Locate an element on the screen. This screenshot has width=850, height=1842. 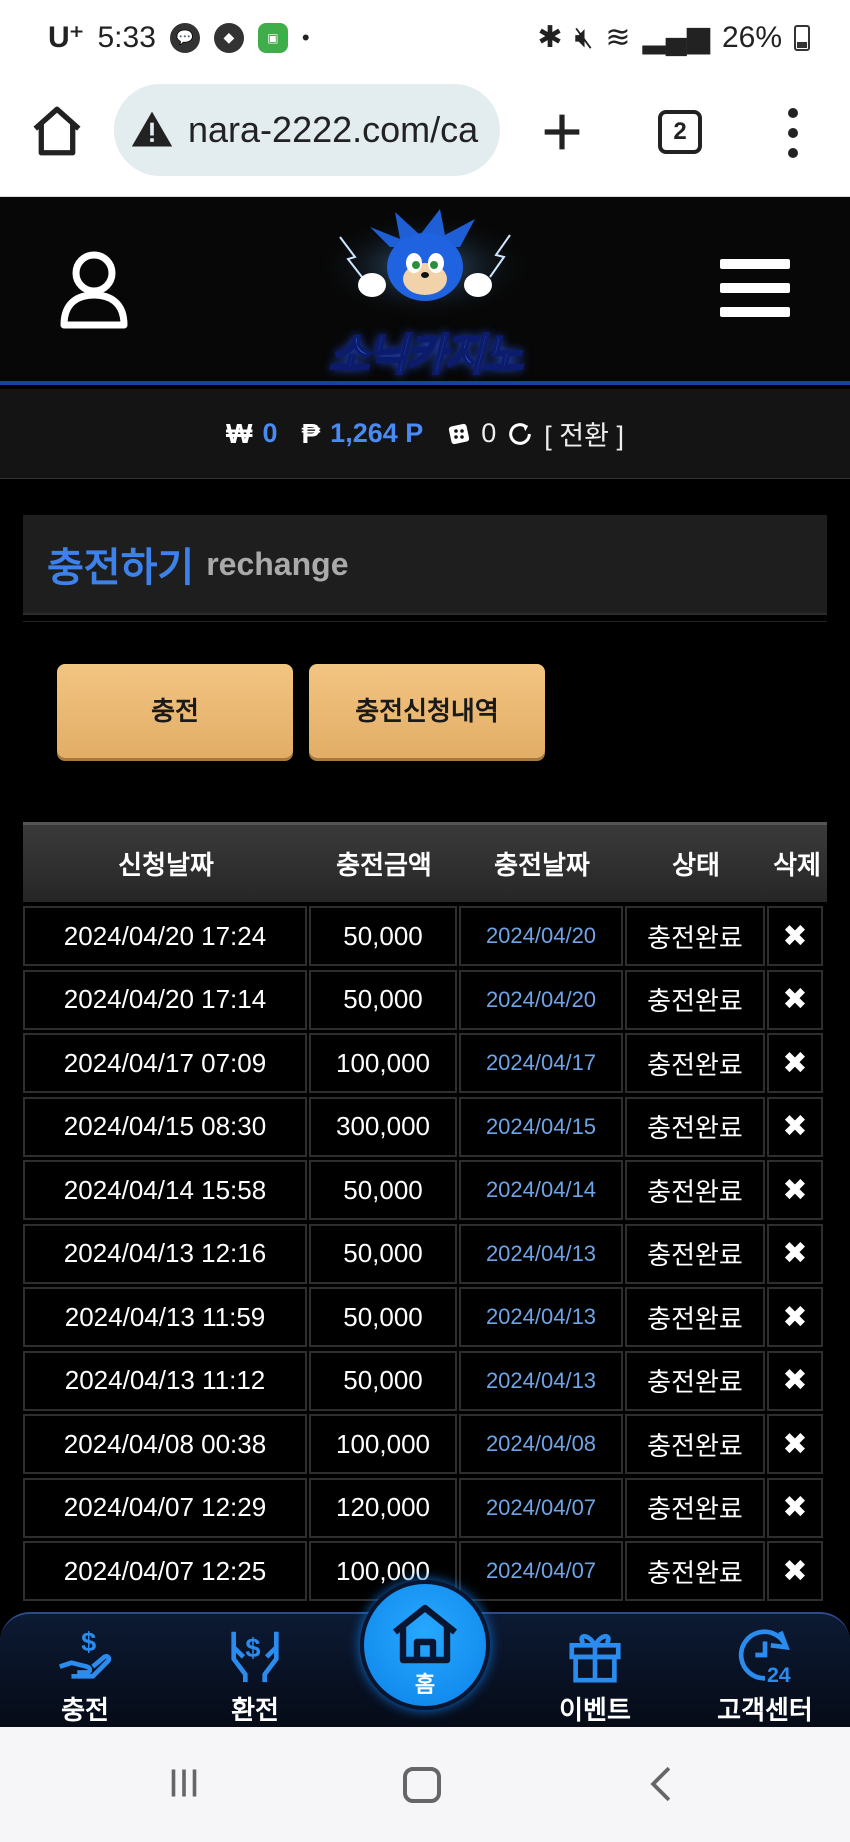
table-row: 2024/04/08 00:38 100,000 2024/04/08 충전완료 ✖ is located at coordinates (425, 1444).